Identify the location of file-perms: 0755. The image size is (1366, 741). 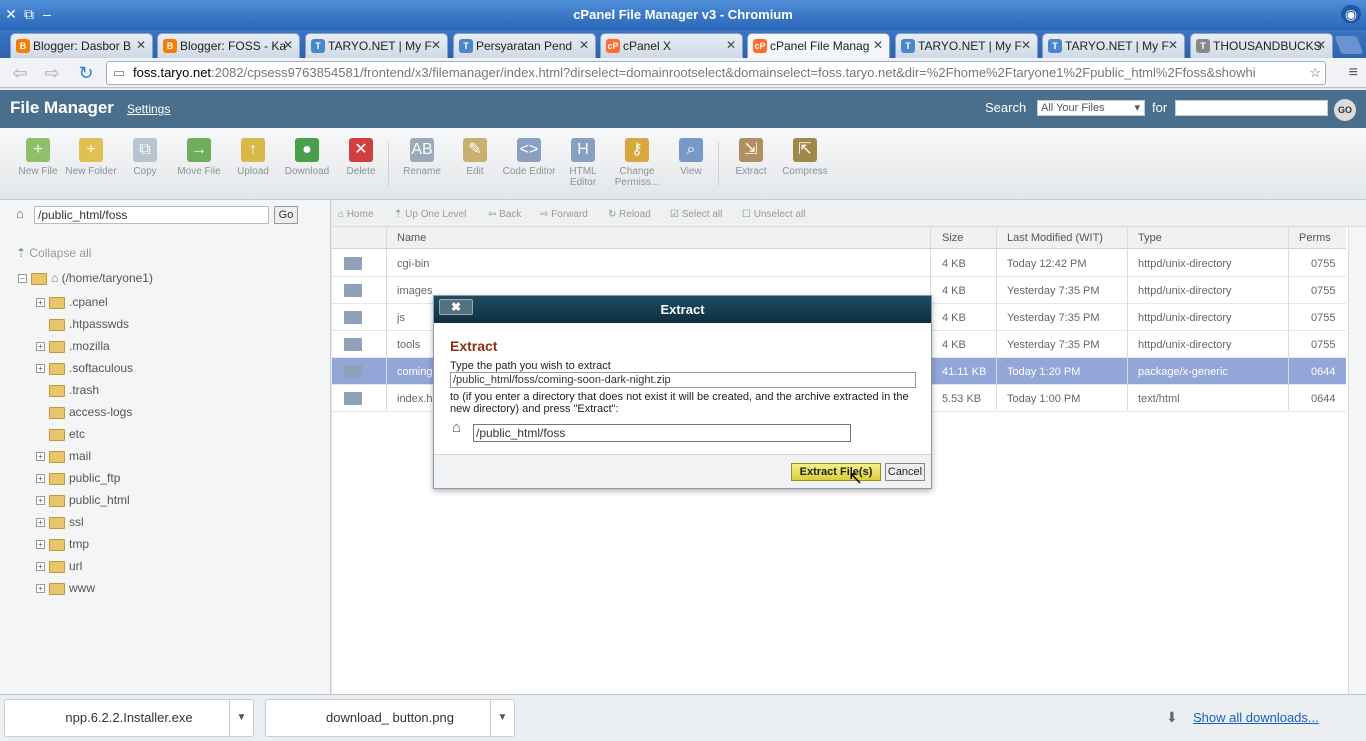
(1323, 318).